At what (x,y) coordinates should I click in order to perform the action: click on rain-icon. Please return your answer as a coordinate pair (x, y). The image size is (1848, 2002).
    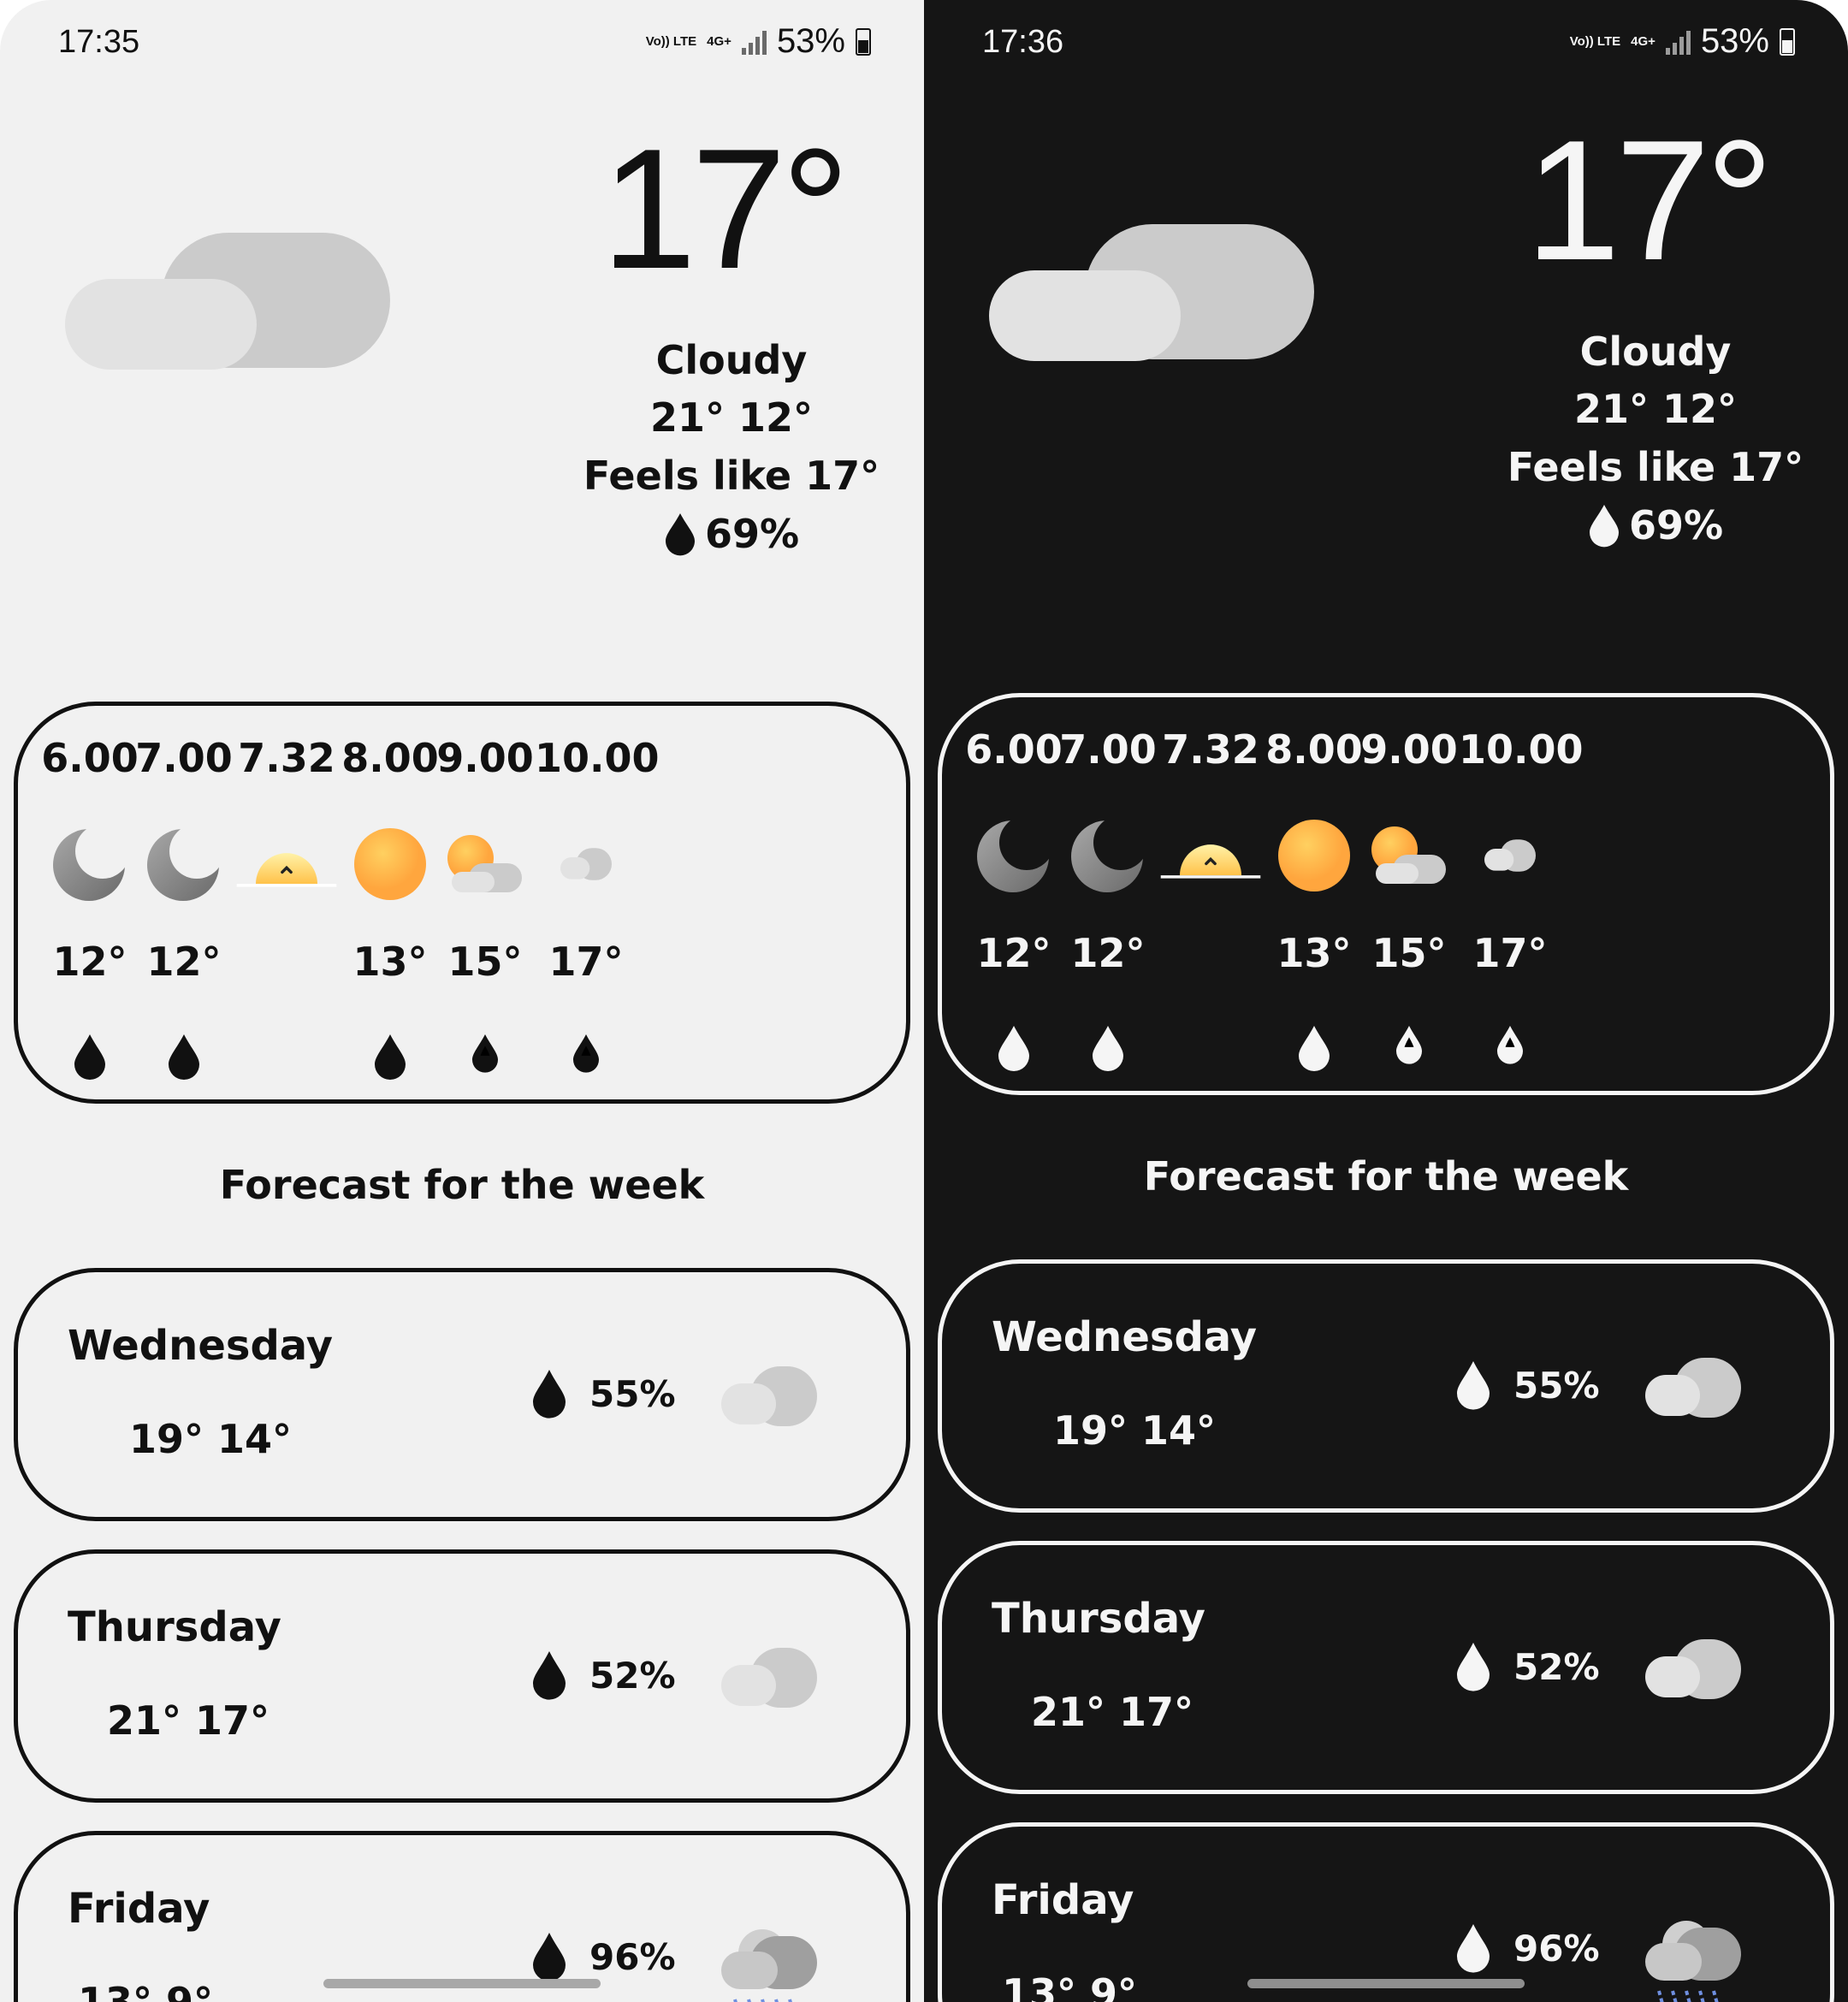
    Looking at the image, I should click on (1693, 1961).